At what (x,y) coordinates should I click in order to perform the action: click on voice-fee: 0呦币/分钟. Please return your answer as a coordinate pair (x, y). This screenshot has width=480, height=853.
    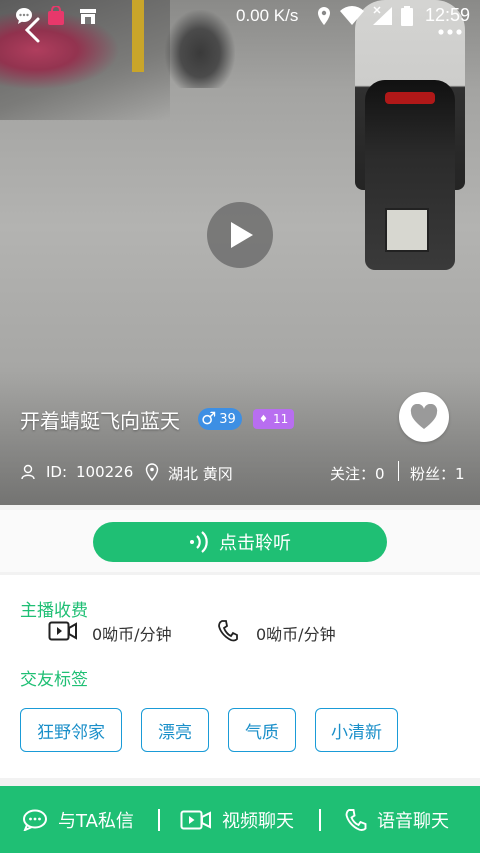
    Looking at the image, I should click on (296, 634).